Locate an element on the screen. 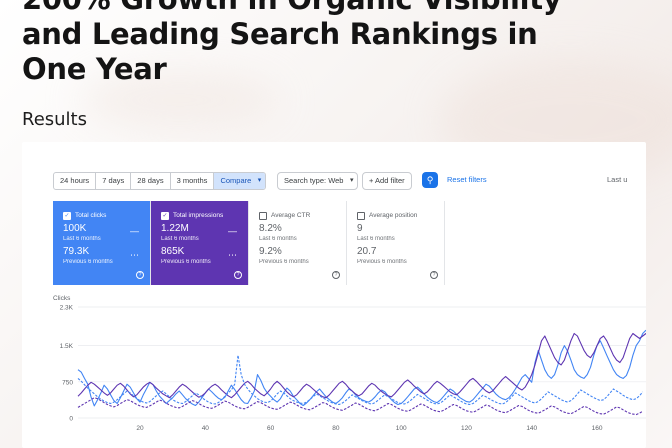  metric-label: Total clicks is located at coordinates (91, 215).